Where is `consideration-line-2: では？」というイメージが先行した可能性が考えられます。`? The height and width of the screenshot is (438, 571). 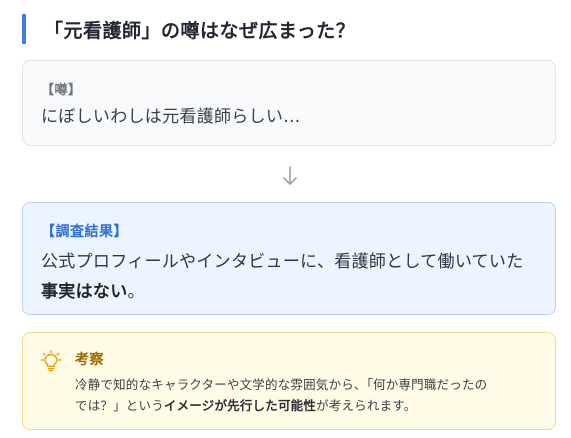
consideration-line-2: では？」というイメージが先行した可能性が考えられます。 is located at coordinates (310, 405).